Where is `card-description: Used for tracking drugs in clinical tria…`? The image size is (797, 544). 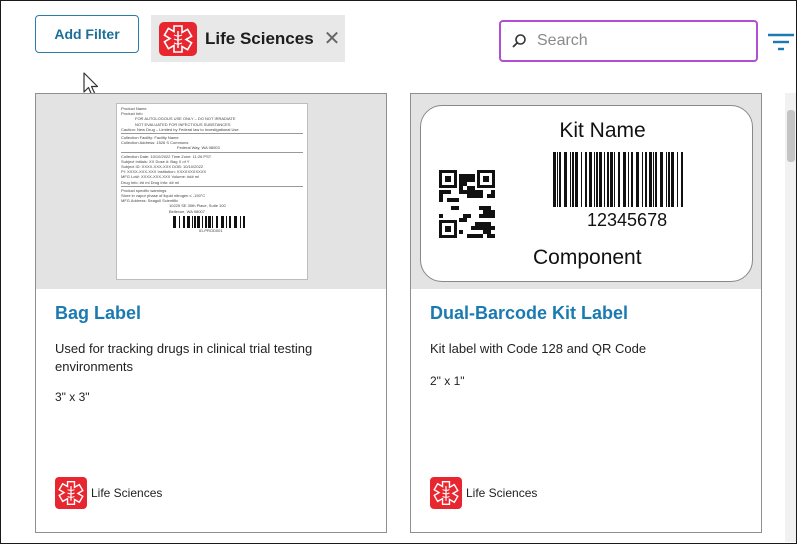 card-description: Used for tracking drugs in clinical tria… is located at coordinates (184, 357).